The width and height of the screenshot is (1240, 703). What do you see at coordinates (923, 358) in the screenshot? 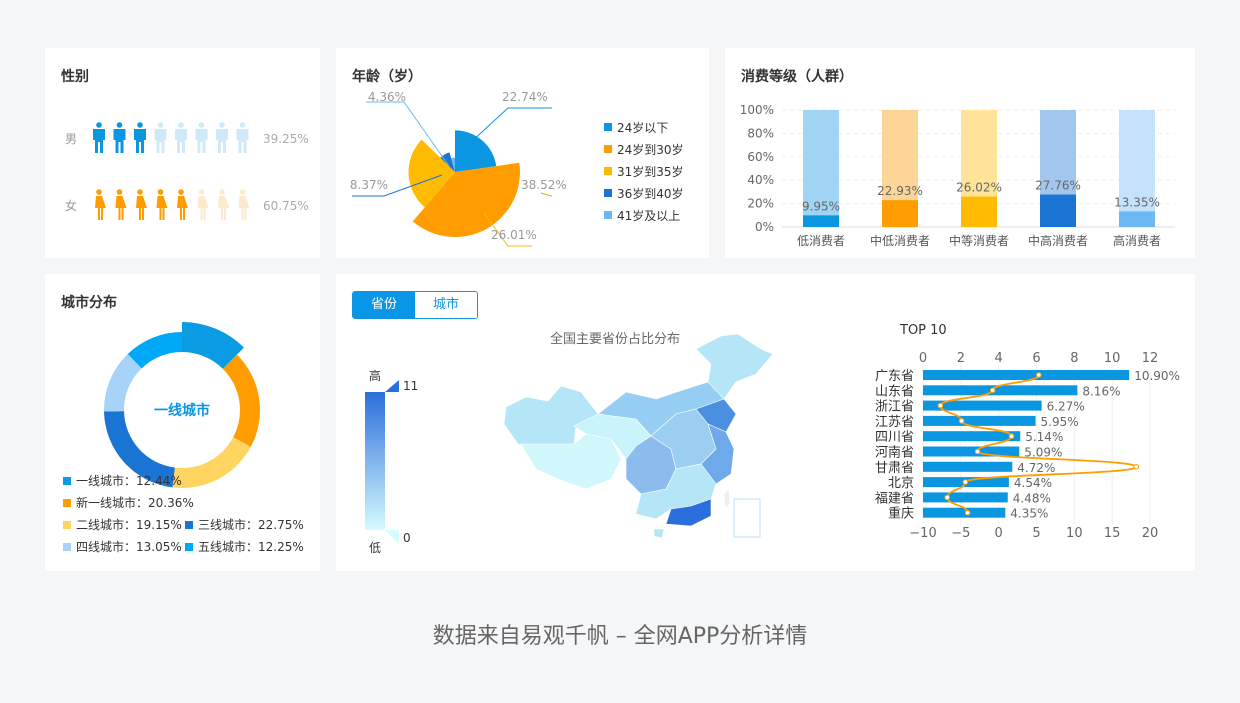
I see `bar-axis-tick: 0` at bounding box center [923, 358].